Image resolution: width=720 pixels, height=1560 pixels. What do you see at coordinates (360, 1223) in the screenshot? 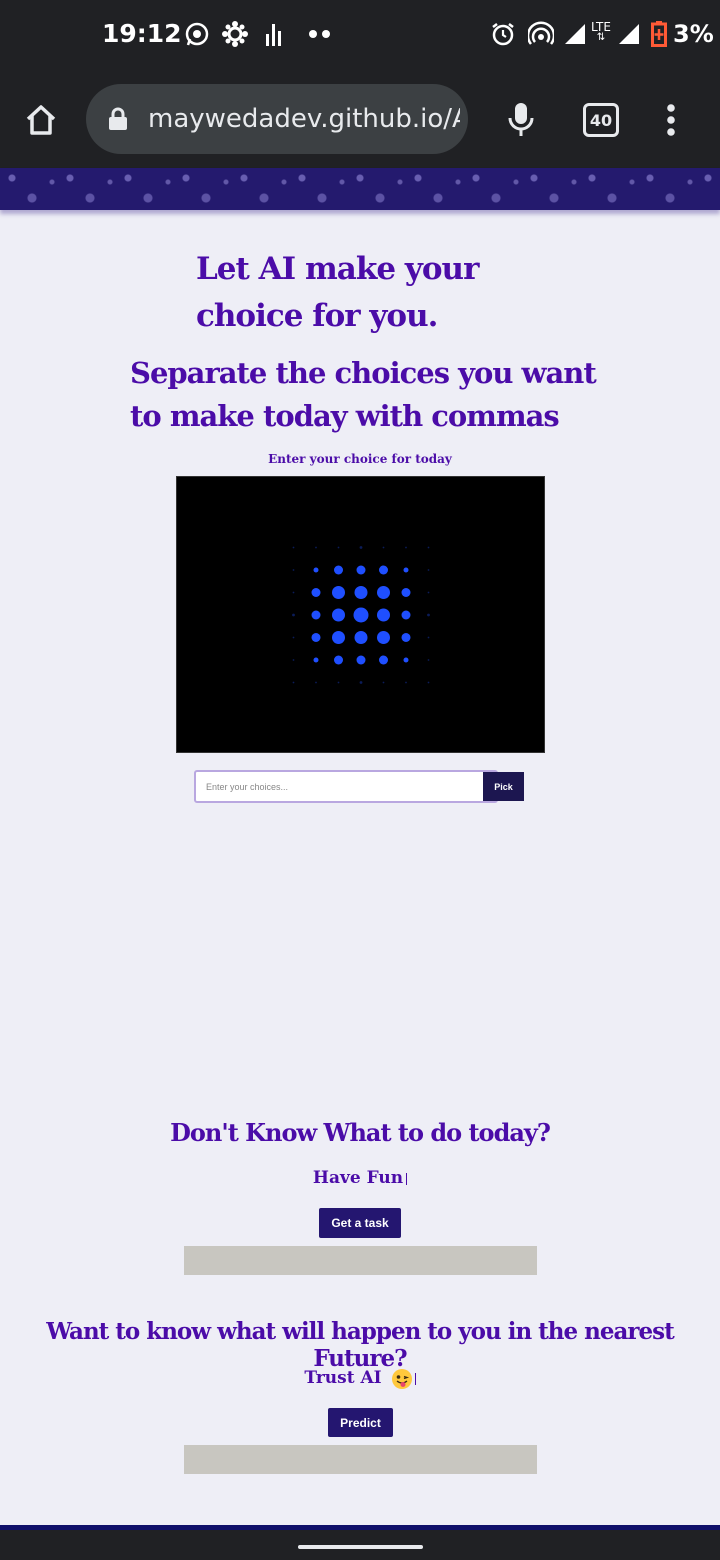
I see `get-task-button: Get a task` at bounding box center [360, 1223].